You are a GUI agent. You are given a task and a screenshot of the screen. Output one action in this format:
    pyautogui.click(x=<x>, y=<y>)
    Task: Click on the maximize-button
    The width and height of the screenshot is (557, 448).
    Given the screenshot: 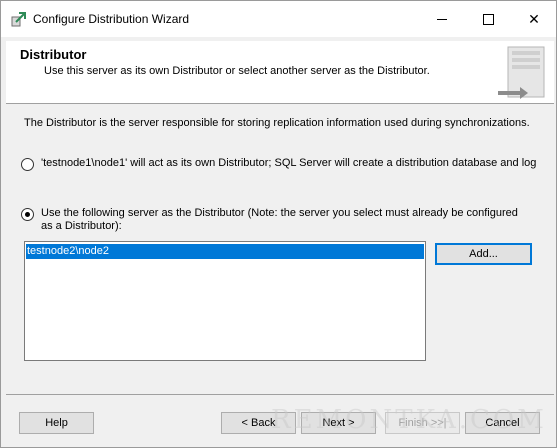 What is the action you would take?
    pyautogui.click(x=488, y=19)
    